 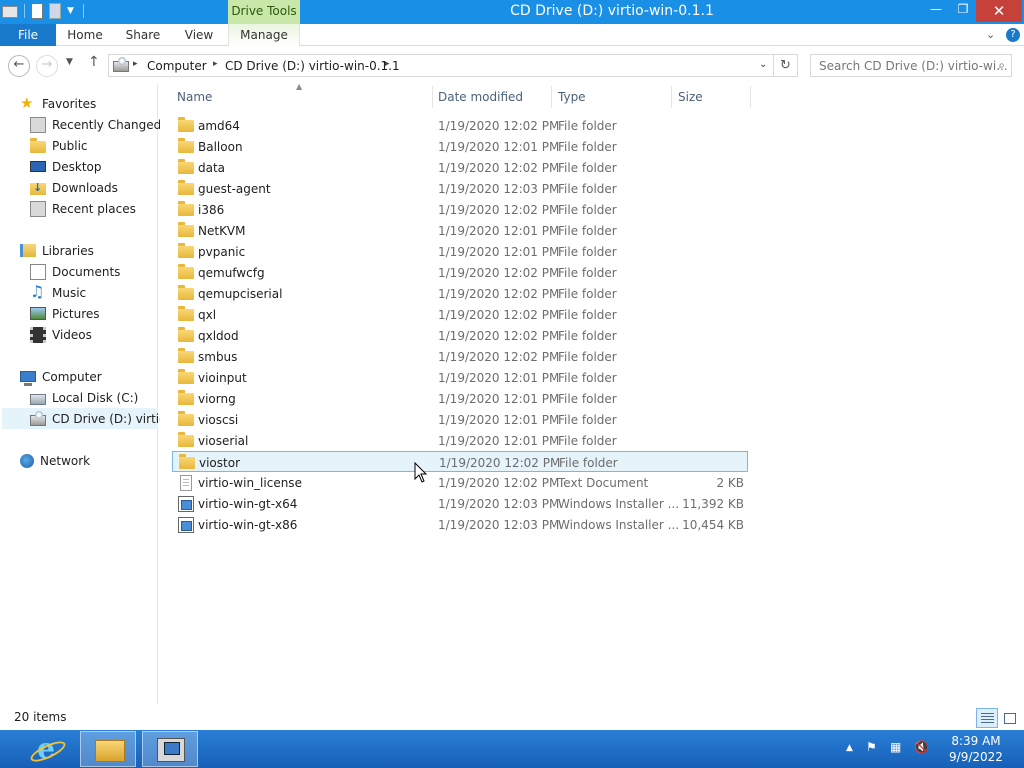 What do you see at coordinates (1013, 35) in the screenshot?
I see `help-icon: ?` at bounding box center [1013, 35].